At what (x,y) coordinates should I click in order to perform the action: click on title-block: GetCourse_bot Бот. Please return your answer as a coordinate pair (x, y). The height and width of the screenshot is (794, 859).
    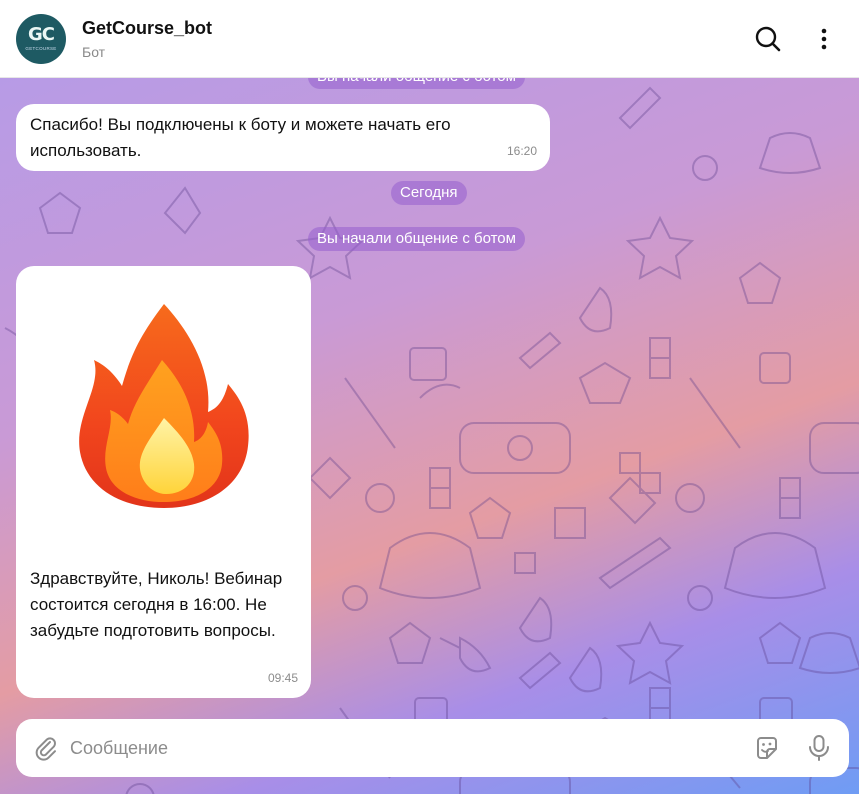
    Looking at the image, I should click on (147, 39).